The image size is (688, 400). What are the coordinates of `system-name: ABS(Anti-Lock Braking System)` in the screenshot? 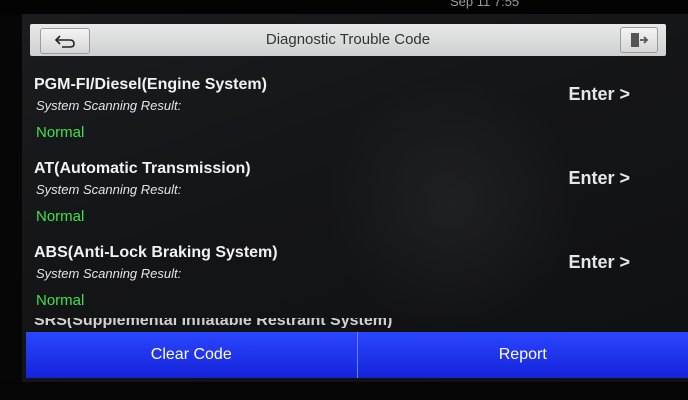 It's located at (156, 252).